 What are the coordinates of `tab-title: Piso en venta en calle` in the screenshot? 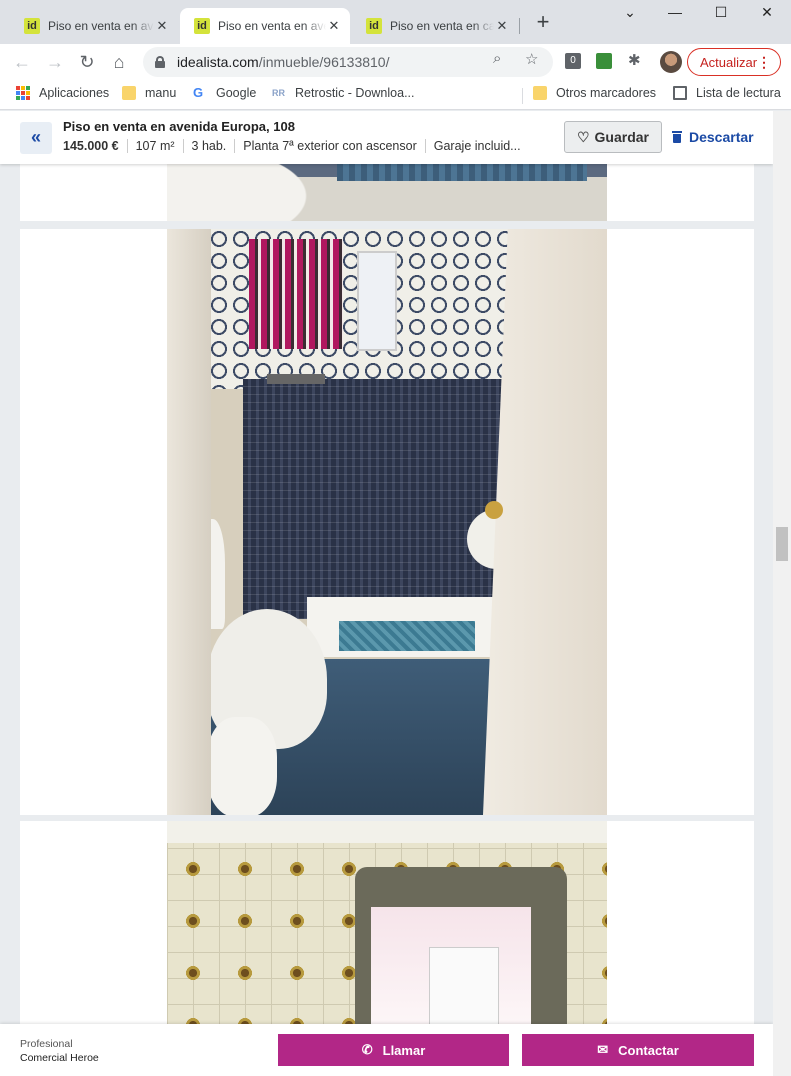 It's located at (442, 26).